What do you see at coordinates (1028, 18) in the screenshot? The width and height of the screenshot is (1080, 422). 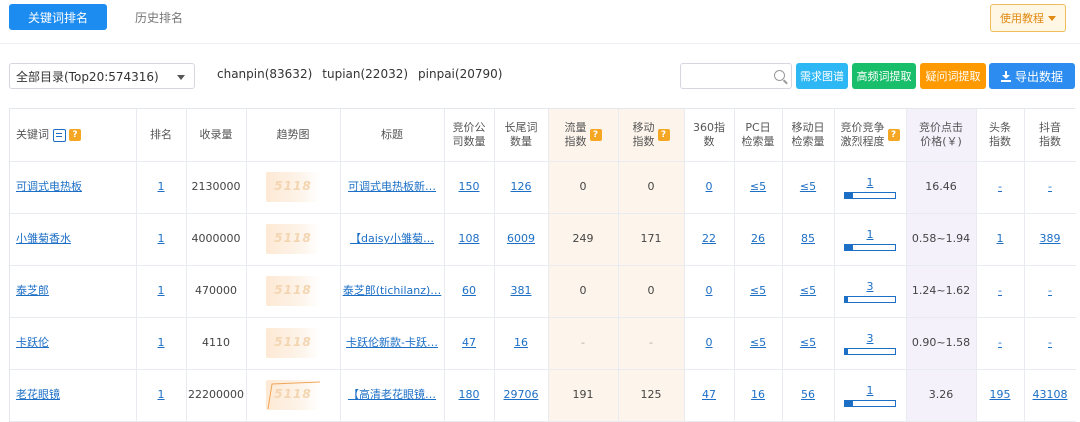 I see `tutorial-button: 使用教程` at bounding box center [1028, 18].